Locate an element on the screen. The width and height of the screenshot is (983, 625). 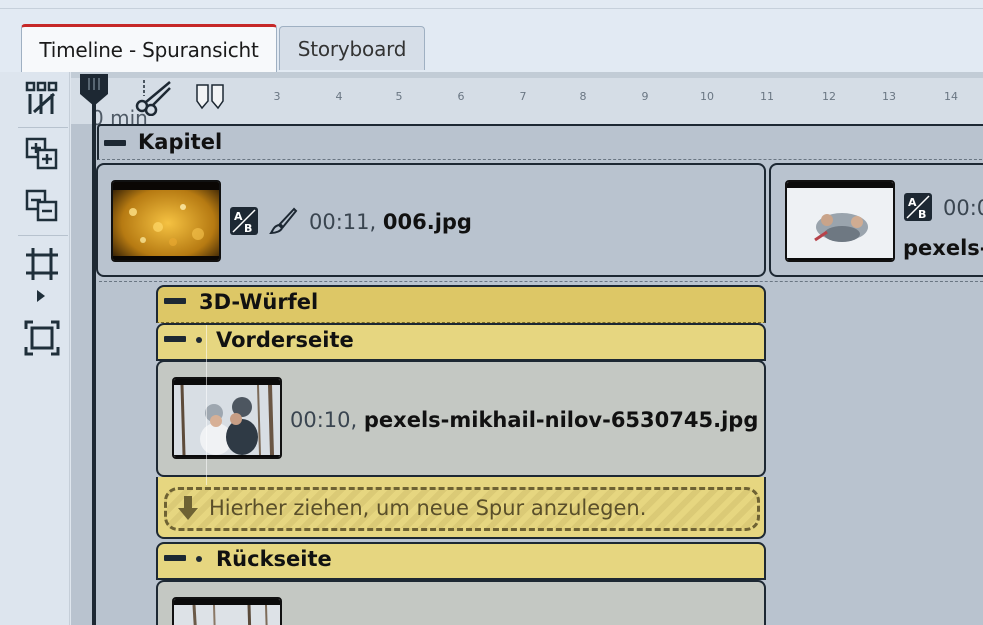
down-arrow-icon is located at coordinates (188, 508).